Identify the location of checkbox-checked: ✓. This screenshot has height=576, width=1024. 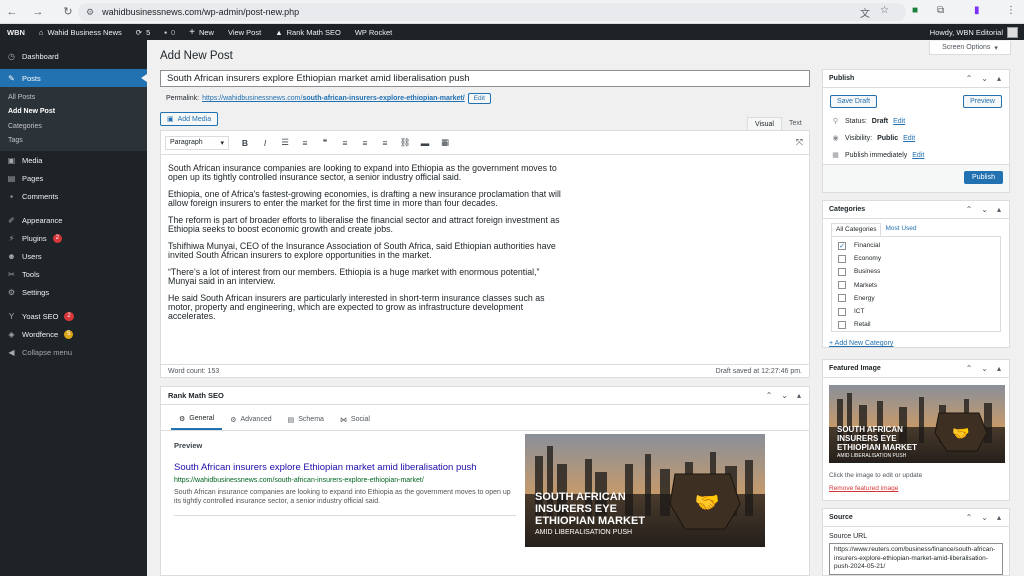
(842, 245).